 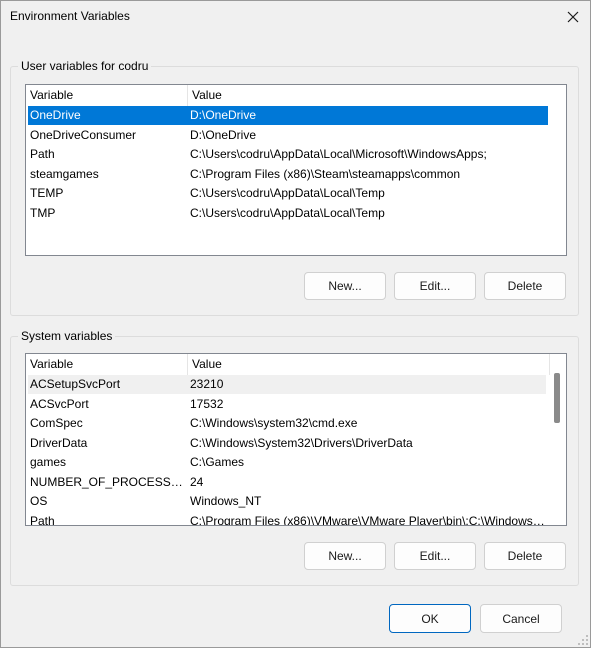 What do you see at coordinates (525, 286) in the screenshot?
I see `user-delete-button: Delete` at bounding box center [525, 286].